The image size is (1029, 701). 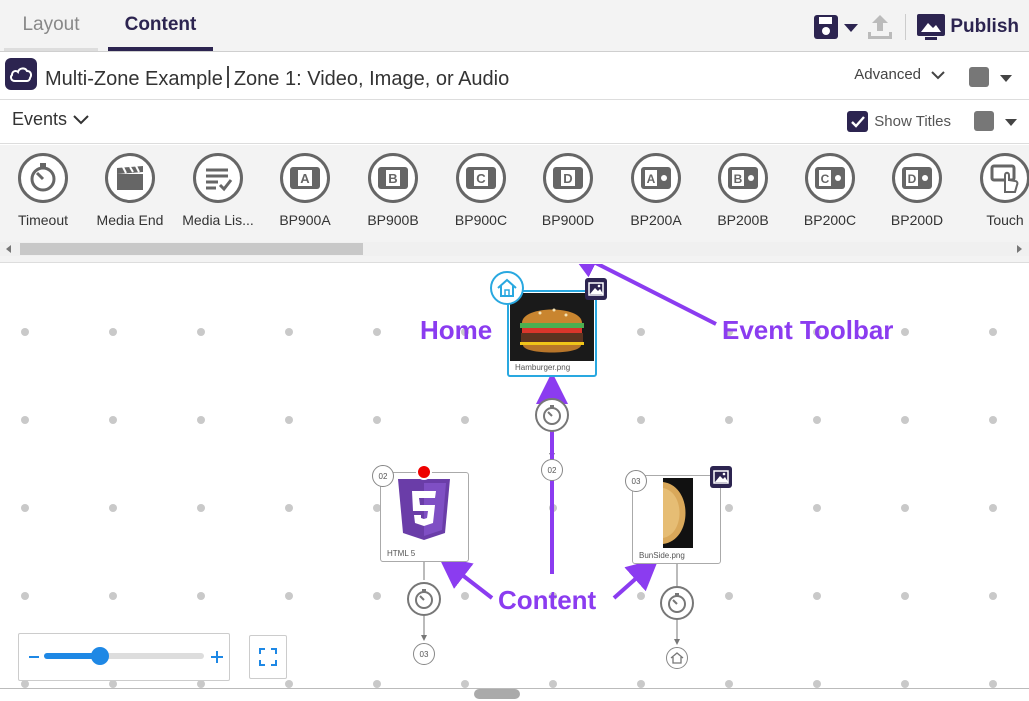 What do you see at coordinates (21, 74) in the screenshot?
I see `cloud-icon` at bounding box center [21, 74].